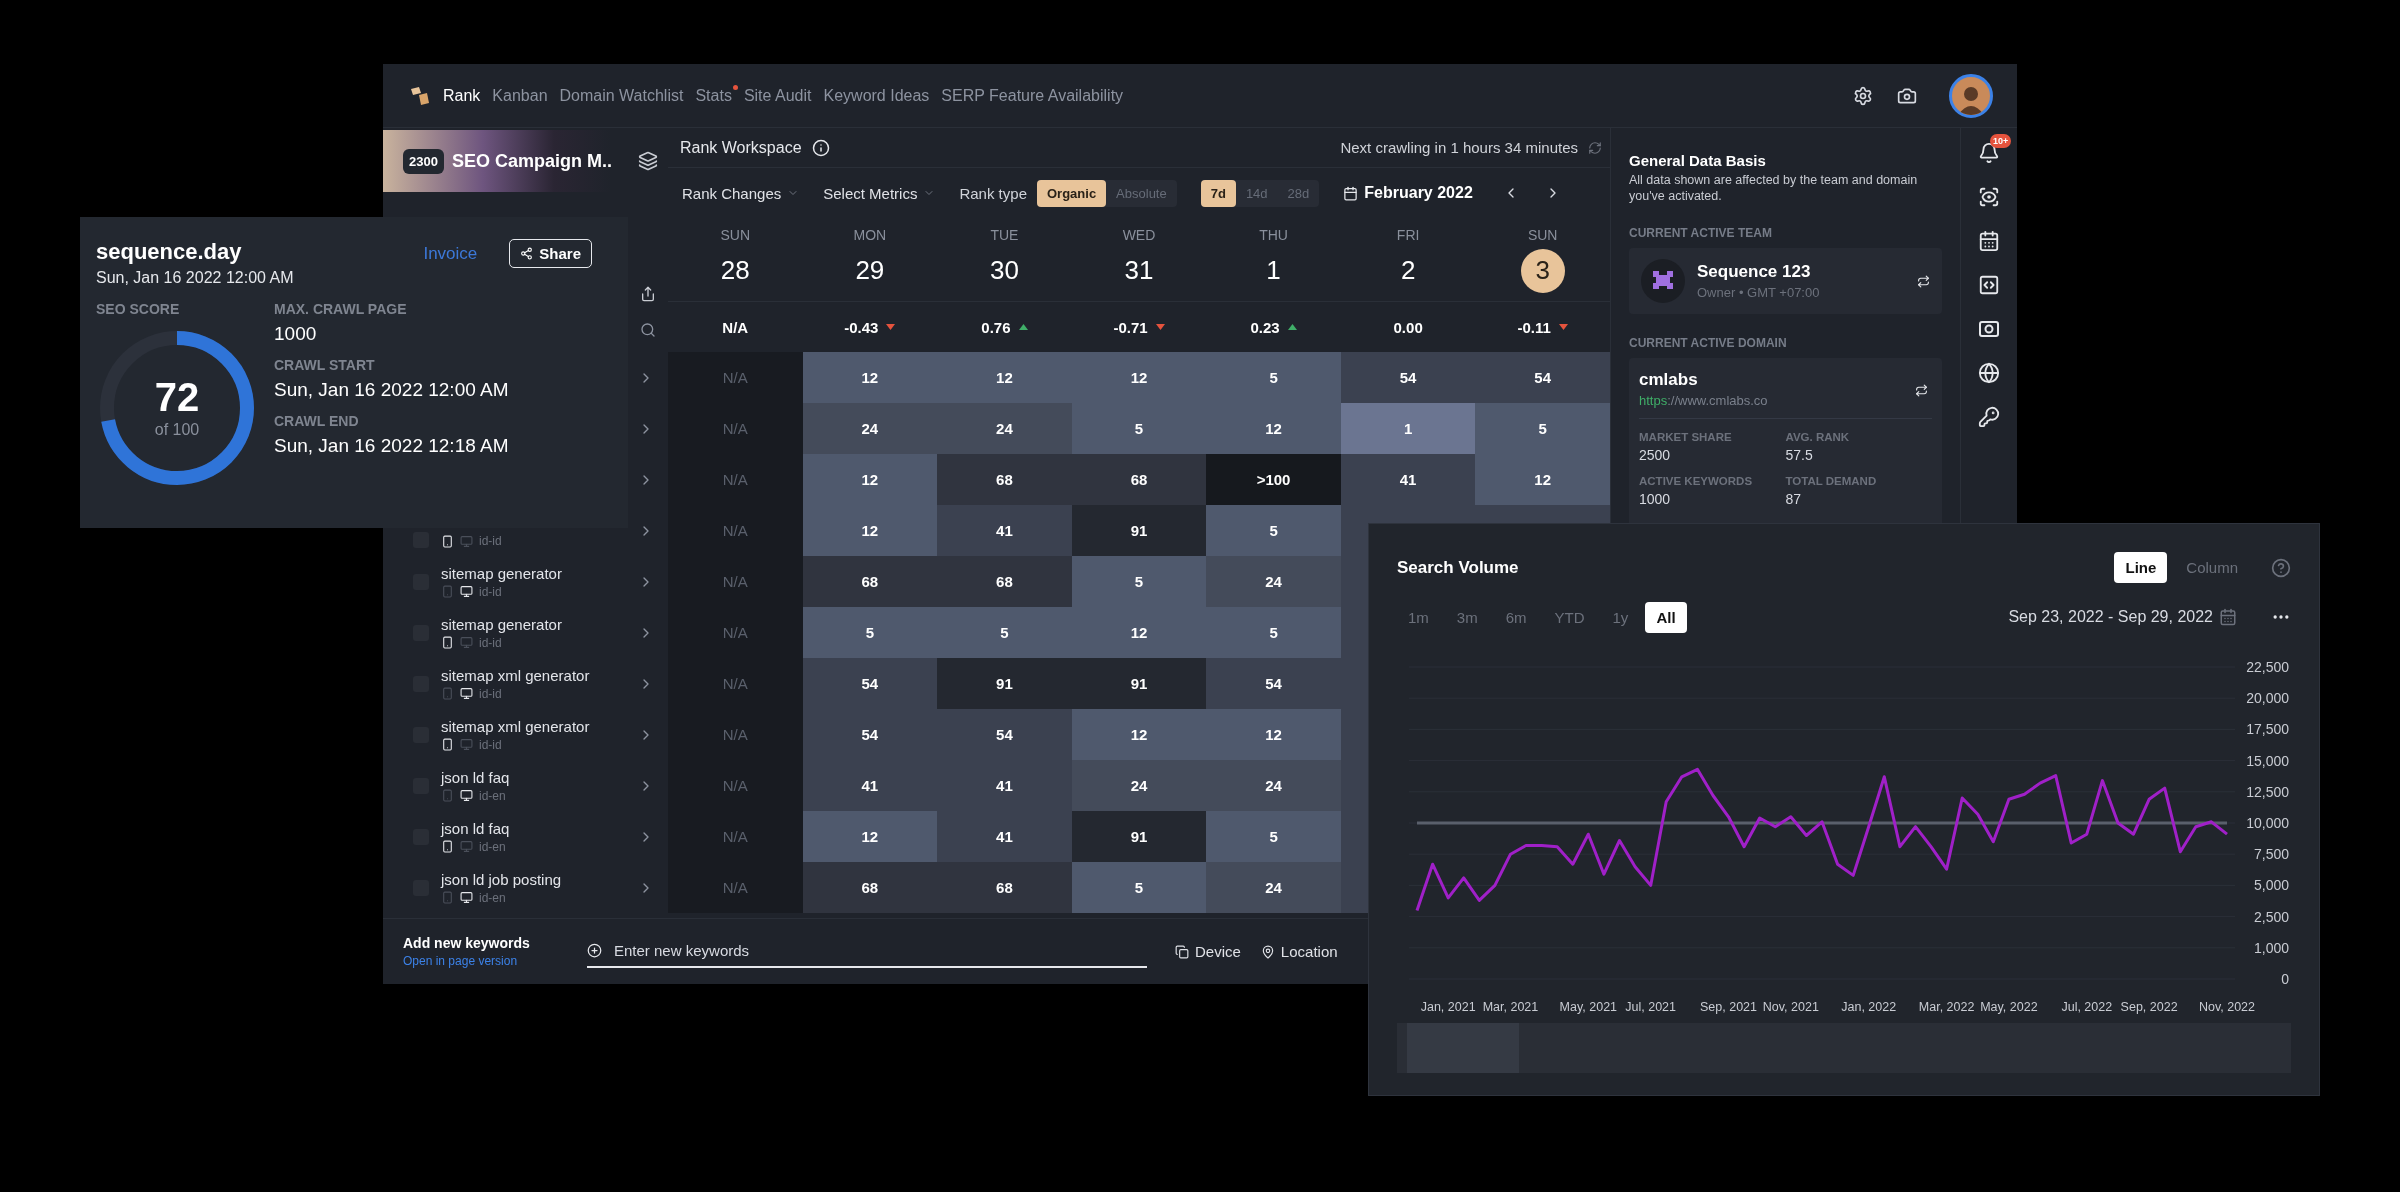 The width and height of the screenshot is (2400, 1192). Describe the element at coordinates (993, 193) in the screenshot. I see `rank-type-label: Rank type` at that location.